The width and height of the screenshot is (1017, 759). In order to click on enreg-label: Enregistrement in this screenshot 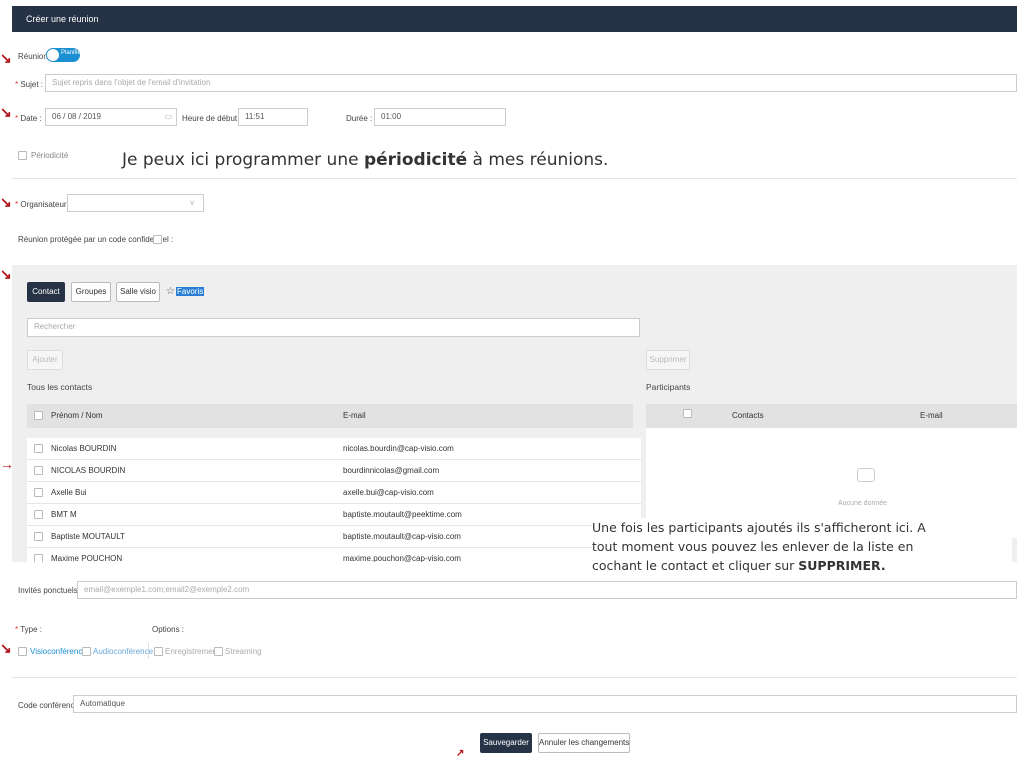, I will do `click(192, 651)`.